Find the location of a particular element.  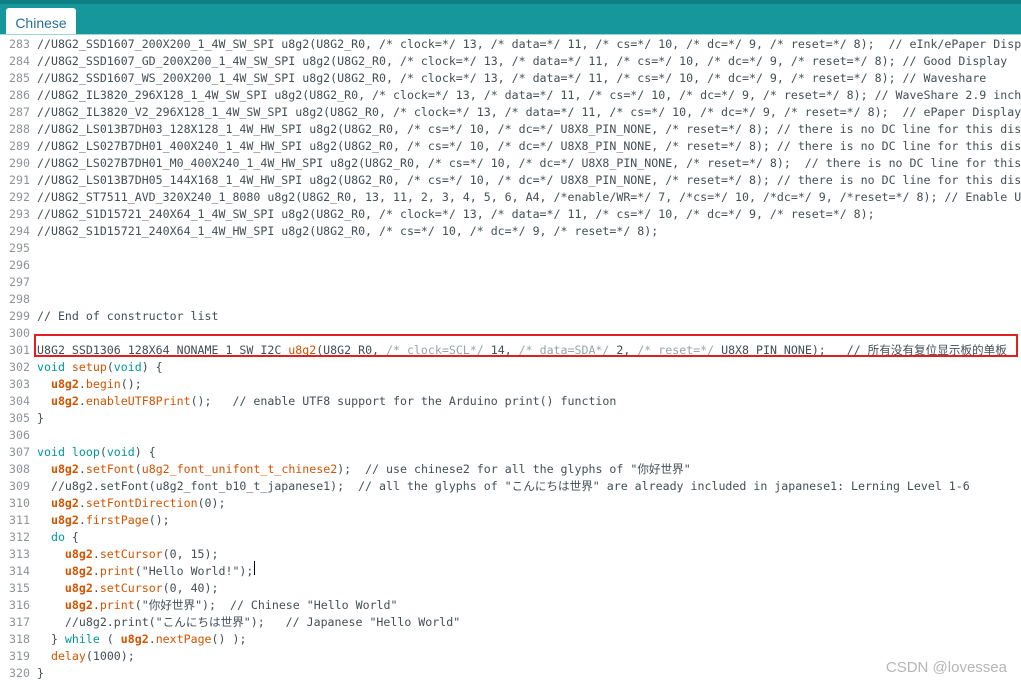

code-token: setup is located at coordinates (89, 367).